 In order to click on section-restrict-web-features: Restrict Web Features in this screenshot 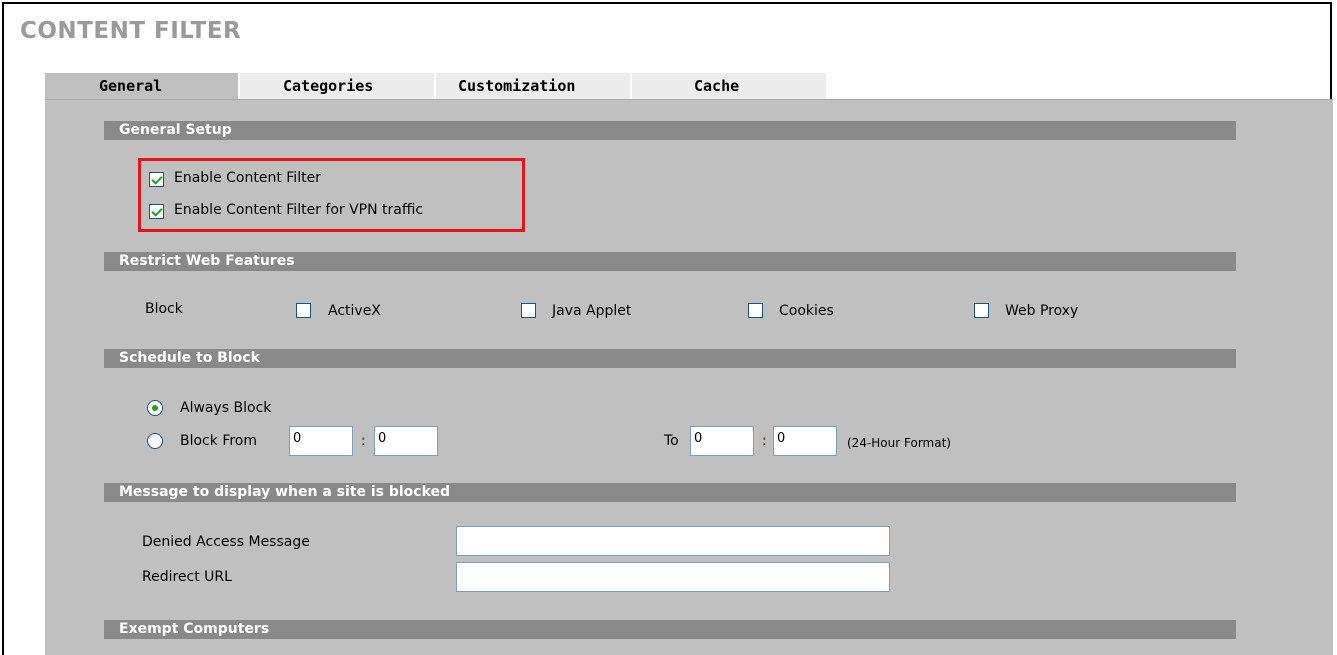, I will do `click(670, 261)`.